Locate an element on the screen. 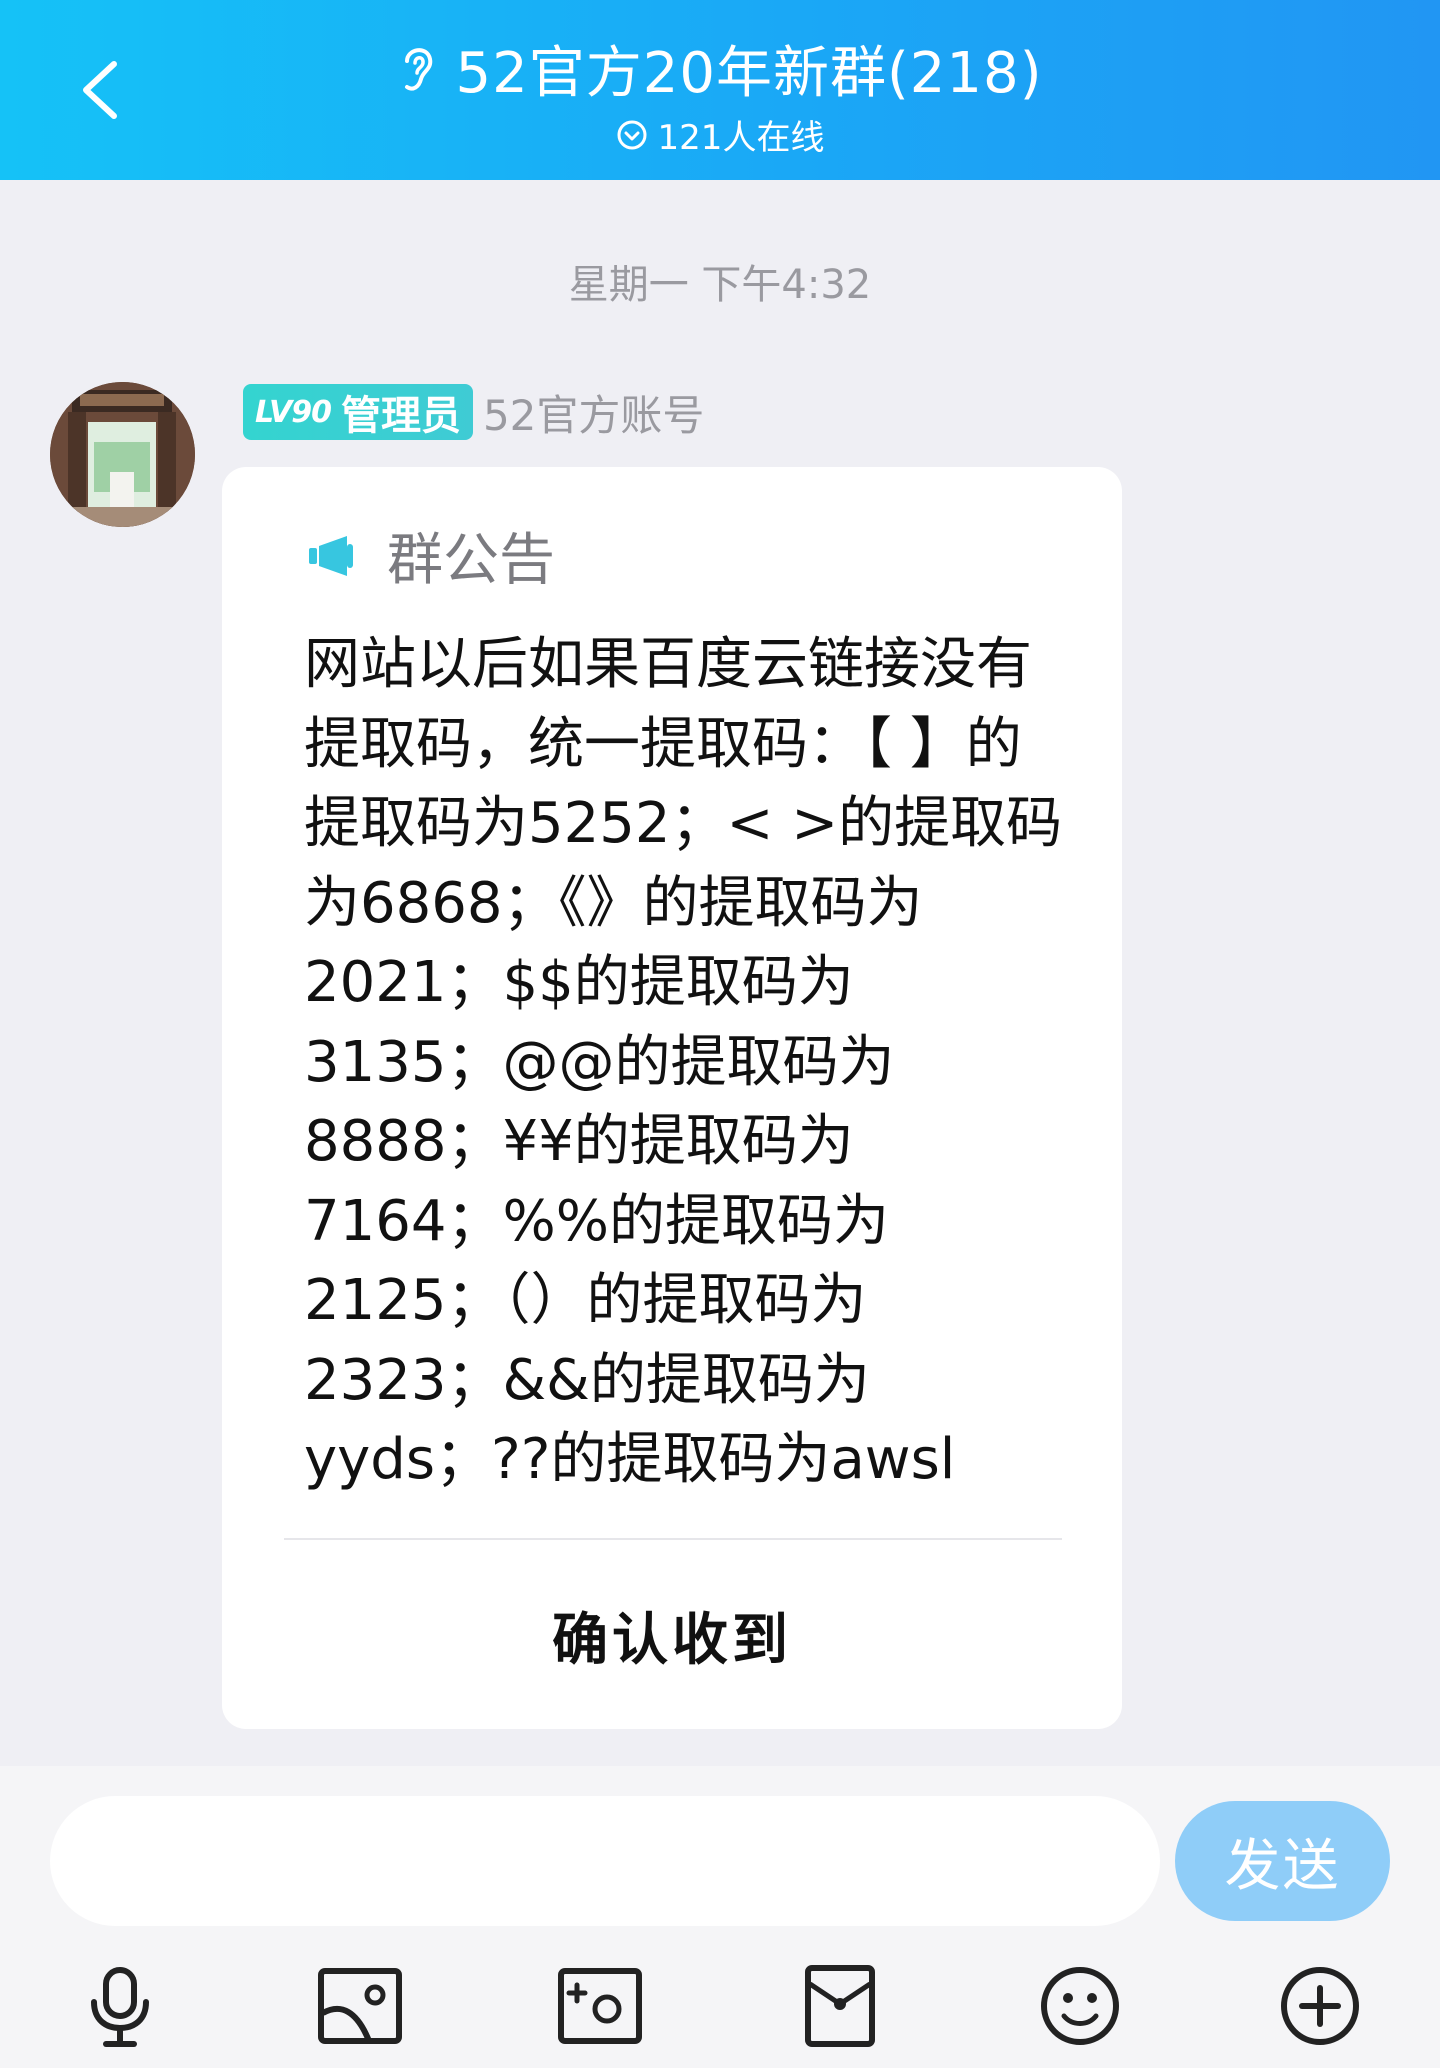 Image resolution: width=1440 pixels, height=2068 pixels. admin-badge: LV90 管理员 is located at coordinates (358, 412).